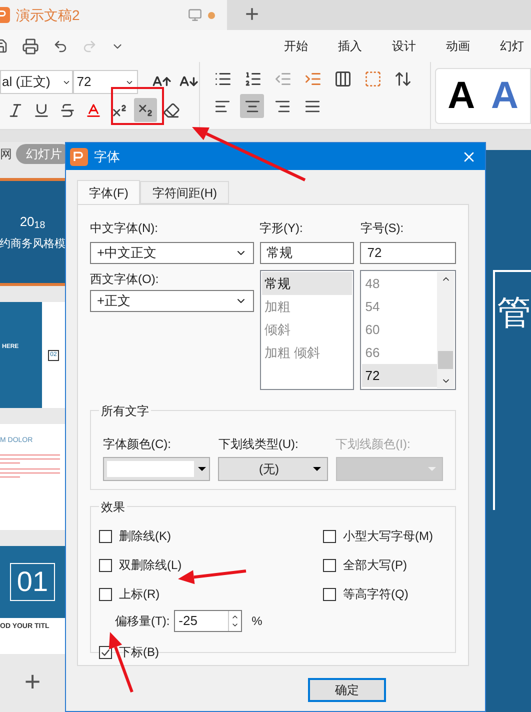 This screenshot has width=531, height=712. Describe the element at coordinates (307, 253) in the screenshot. I see `style-input: 常规` at that location.